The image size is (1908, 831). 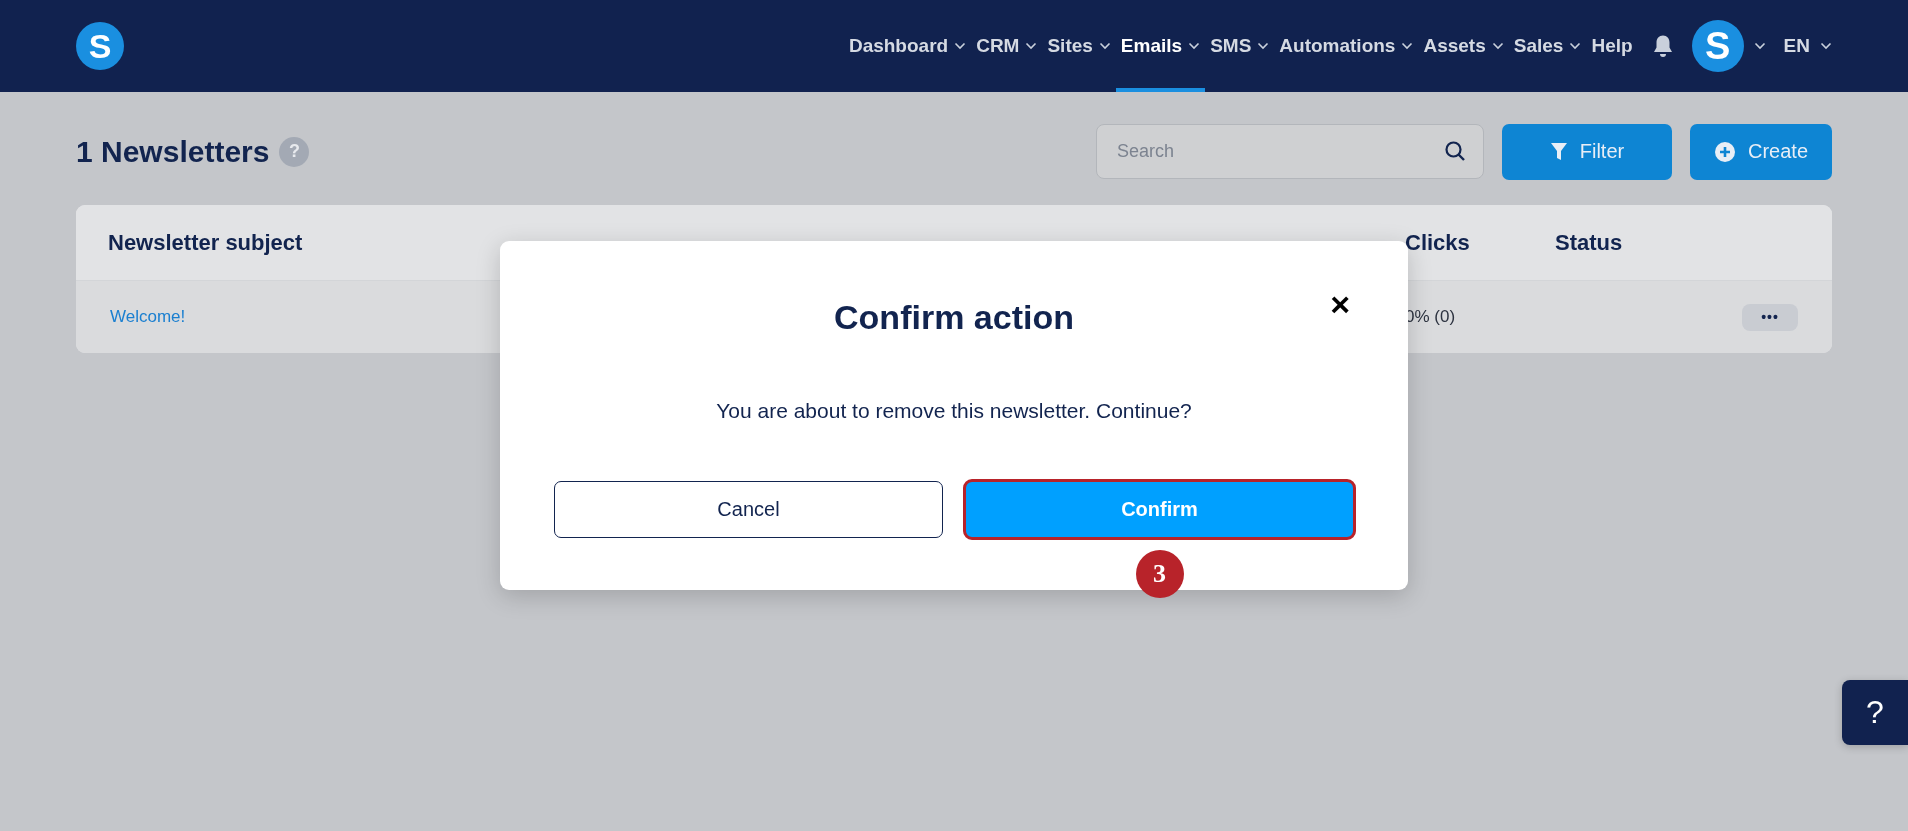 What do you see at coordinates (1007, 46) in the screenshot?
I see `nav-link: CRM` at bounding box center [1007, 46].